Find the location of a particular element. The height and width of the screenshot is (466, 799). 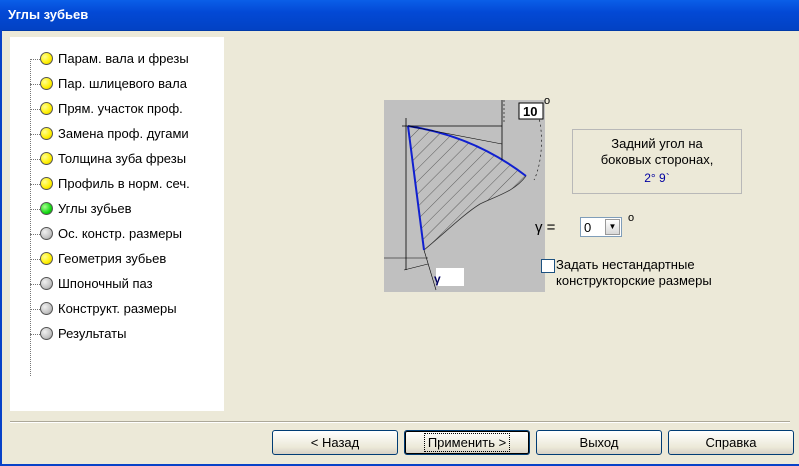

info-line-2: боковых сторонах, is located at coordinates (657, 159).